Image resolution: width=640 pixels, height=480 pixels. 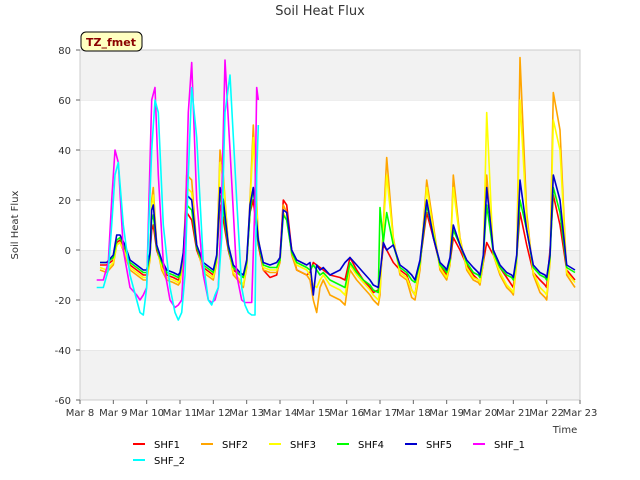 What do you see at coordinates (15, 224) in the screenshot?
I see `y-axis-title: Soil Heat Flux` at bounding box center [15, 224].